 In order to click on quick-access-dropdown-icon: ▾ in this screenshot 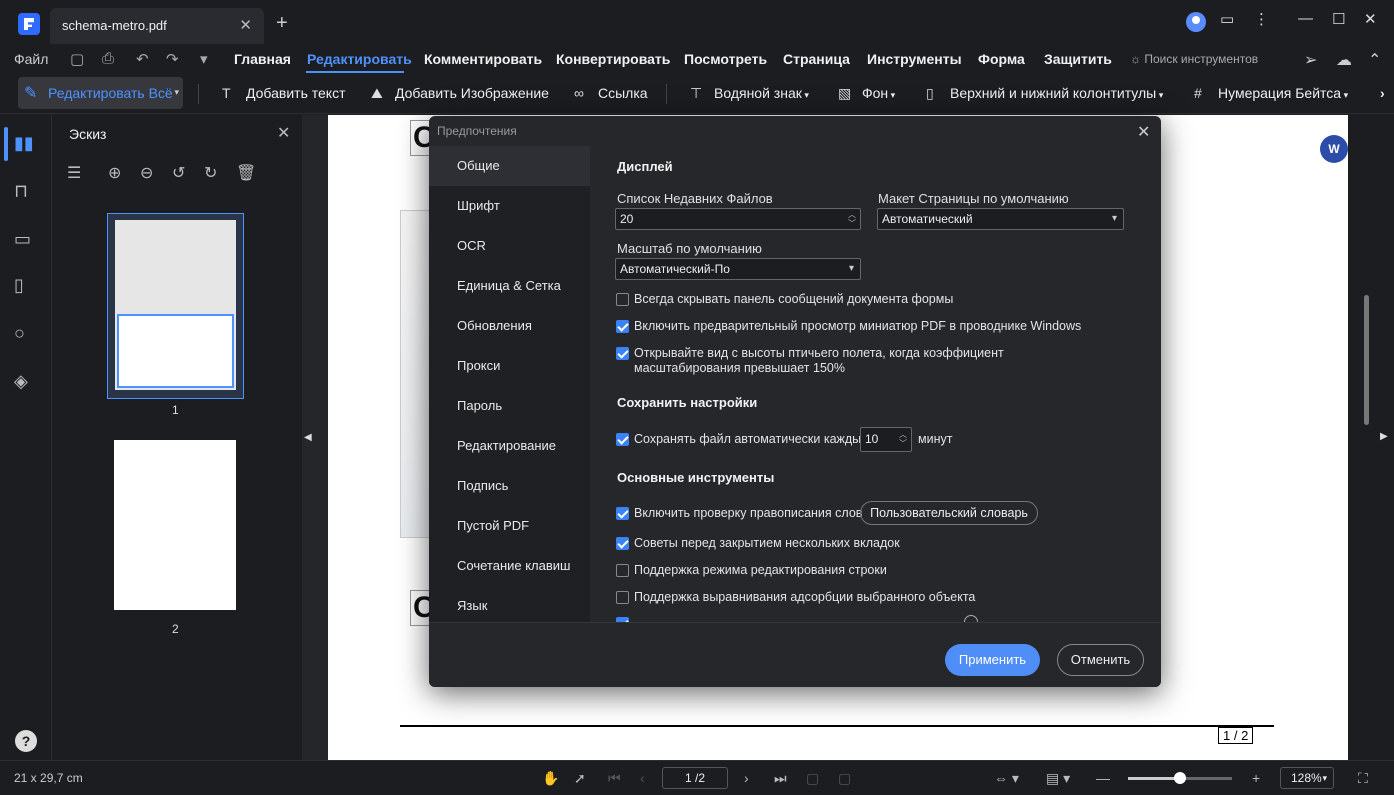, I will do `click(204, 59)`.